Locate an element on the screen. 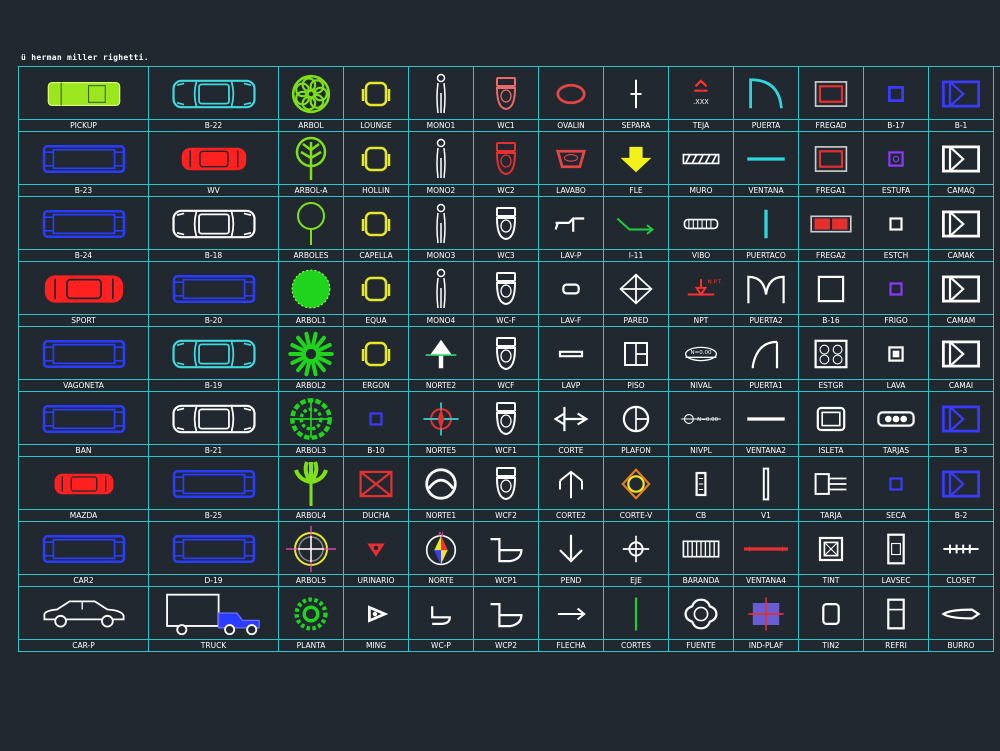  block-cell-arbol: ARBOL is located at coordinates (311, 99).